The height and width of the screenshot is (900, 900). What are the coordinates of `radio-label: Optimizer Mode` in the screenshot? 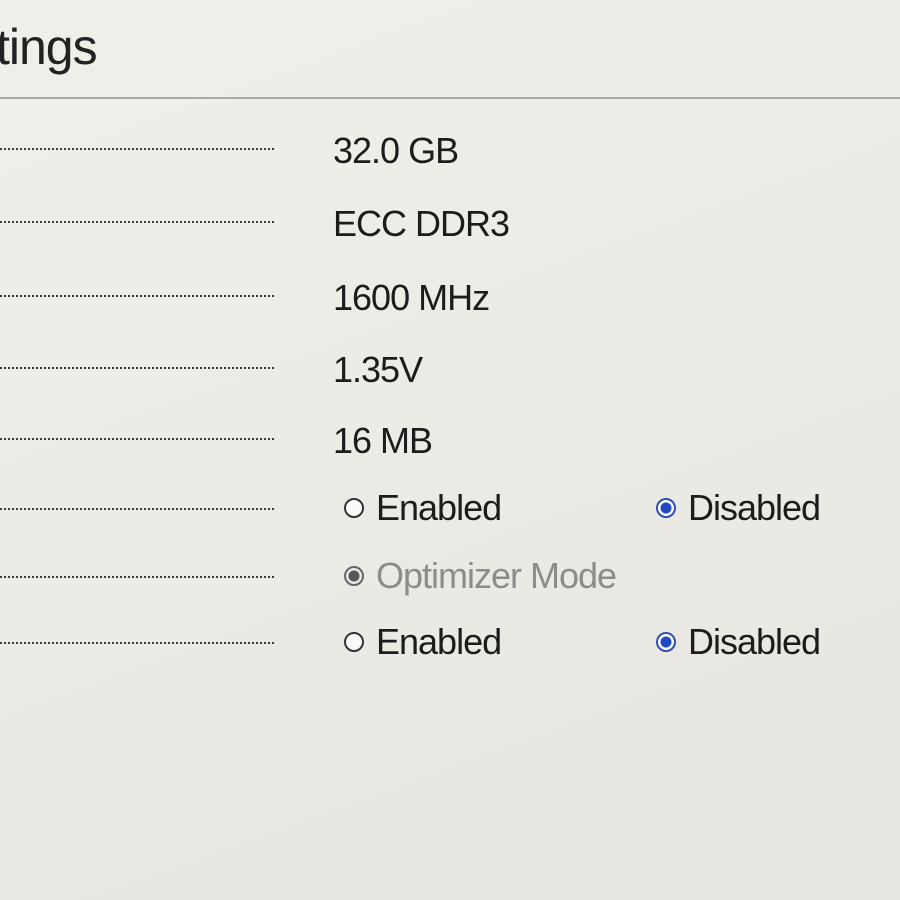 It's located at (496, 575).